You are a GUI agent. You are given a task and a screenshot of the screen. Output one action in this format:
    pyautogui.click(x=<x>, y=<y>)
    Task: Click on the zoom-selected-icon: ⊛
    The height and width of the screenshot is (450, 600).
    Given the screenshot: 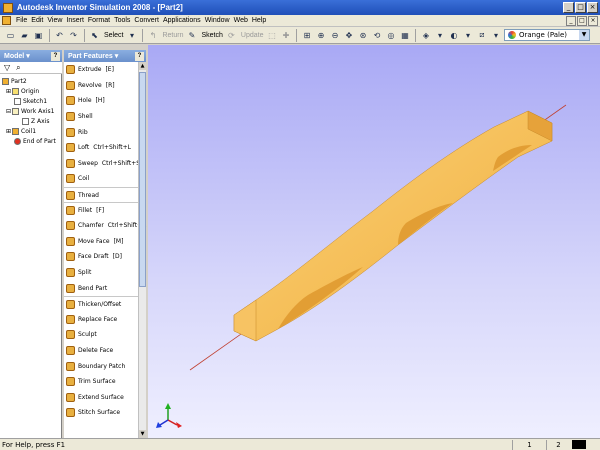 What is the action you would take?
    pyautogui.click(x=362, y=35)
    